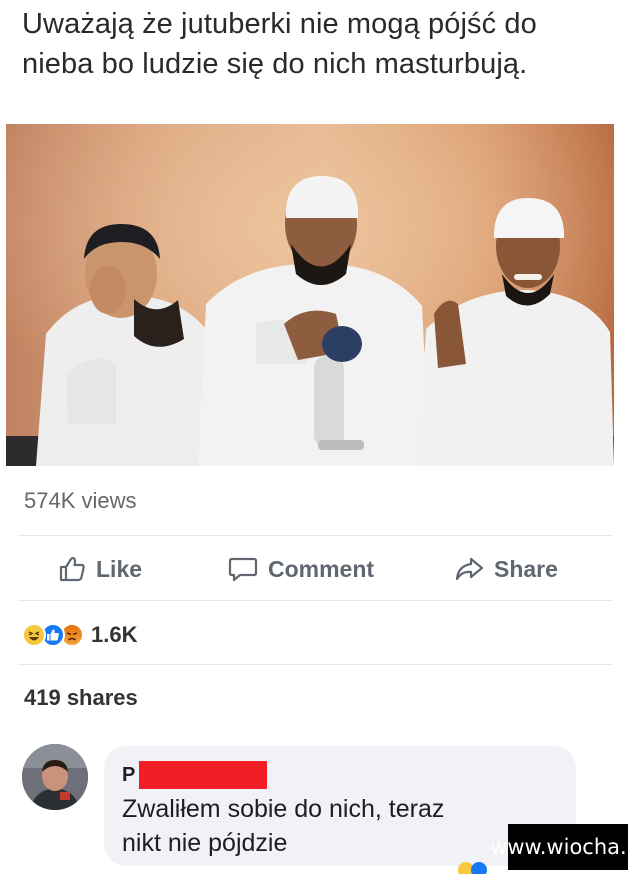 This screenshot has height=874, width=630. I want to click on reactions-summary: 1.6K, so click(79, 635).